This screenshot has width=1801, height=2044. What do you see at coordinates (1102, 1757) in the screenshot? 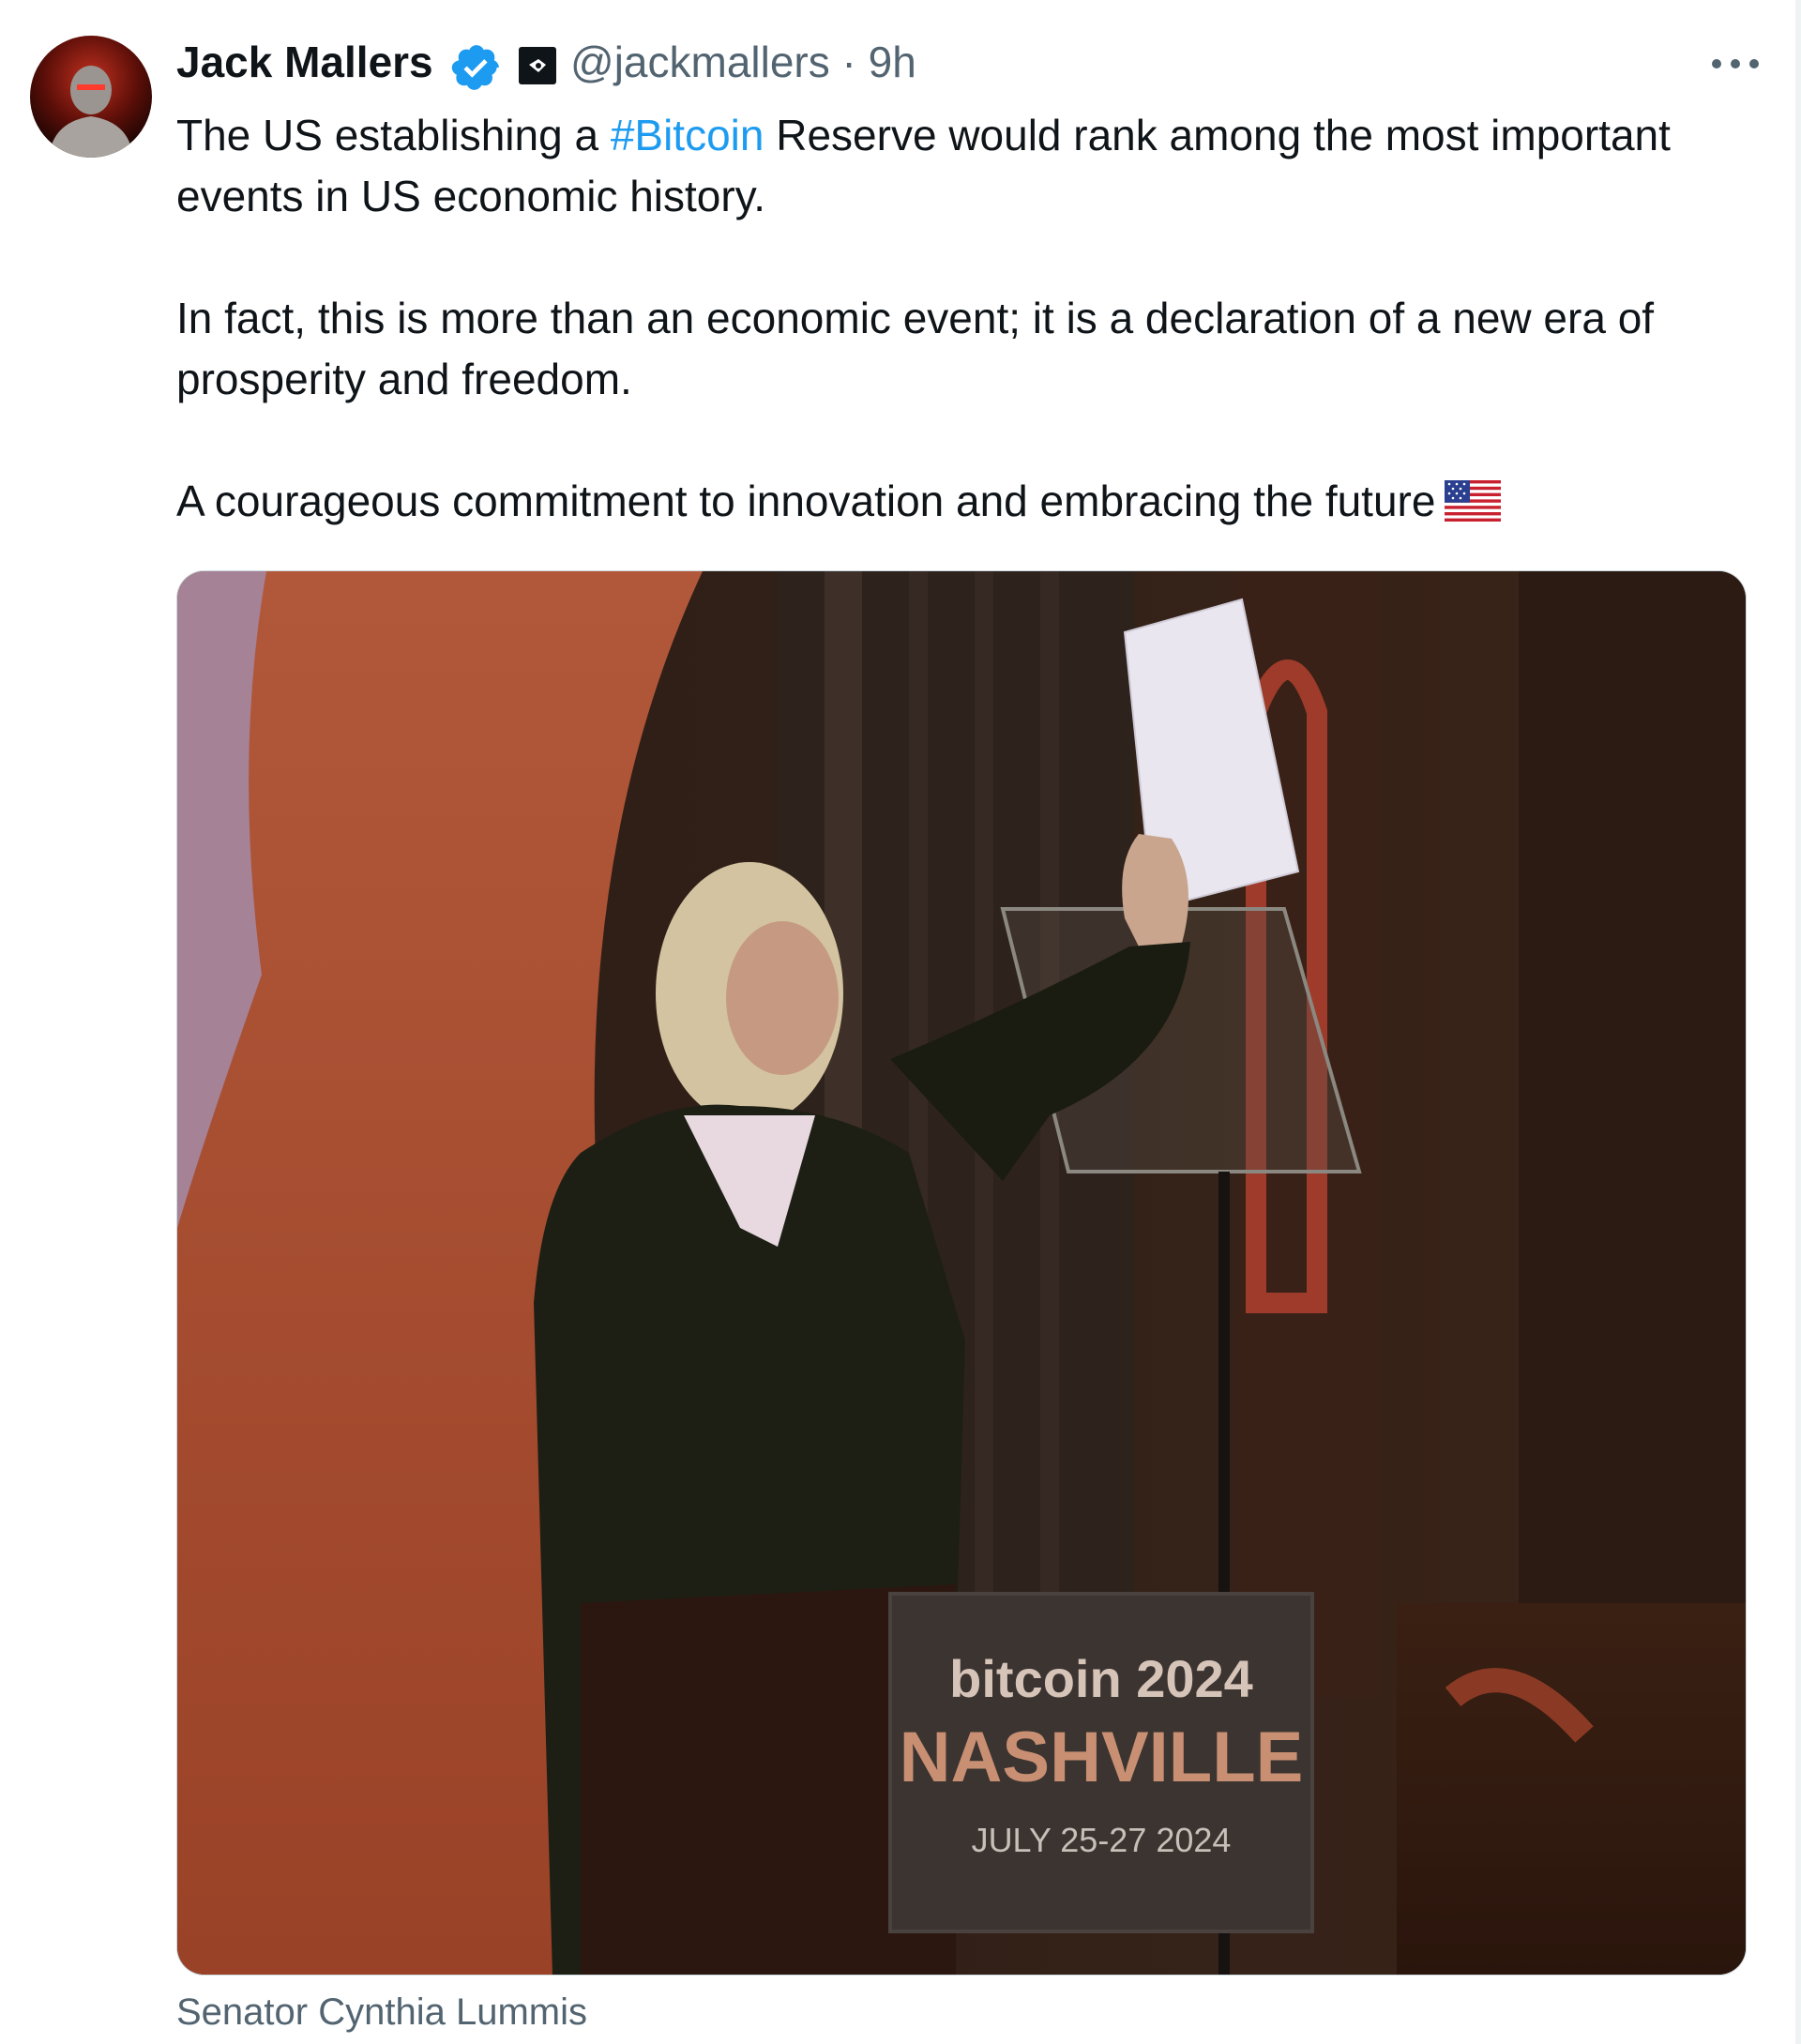
I see `podium-city-text: NASHVILLE` at bounding box center [1102, 1757].